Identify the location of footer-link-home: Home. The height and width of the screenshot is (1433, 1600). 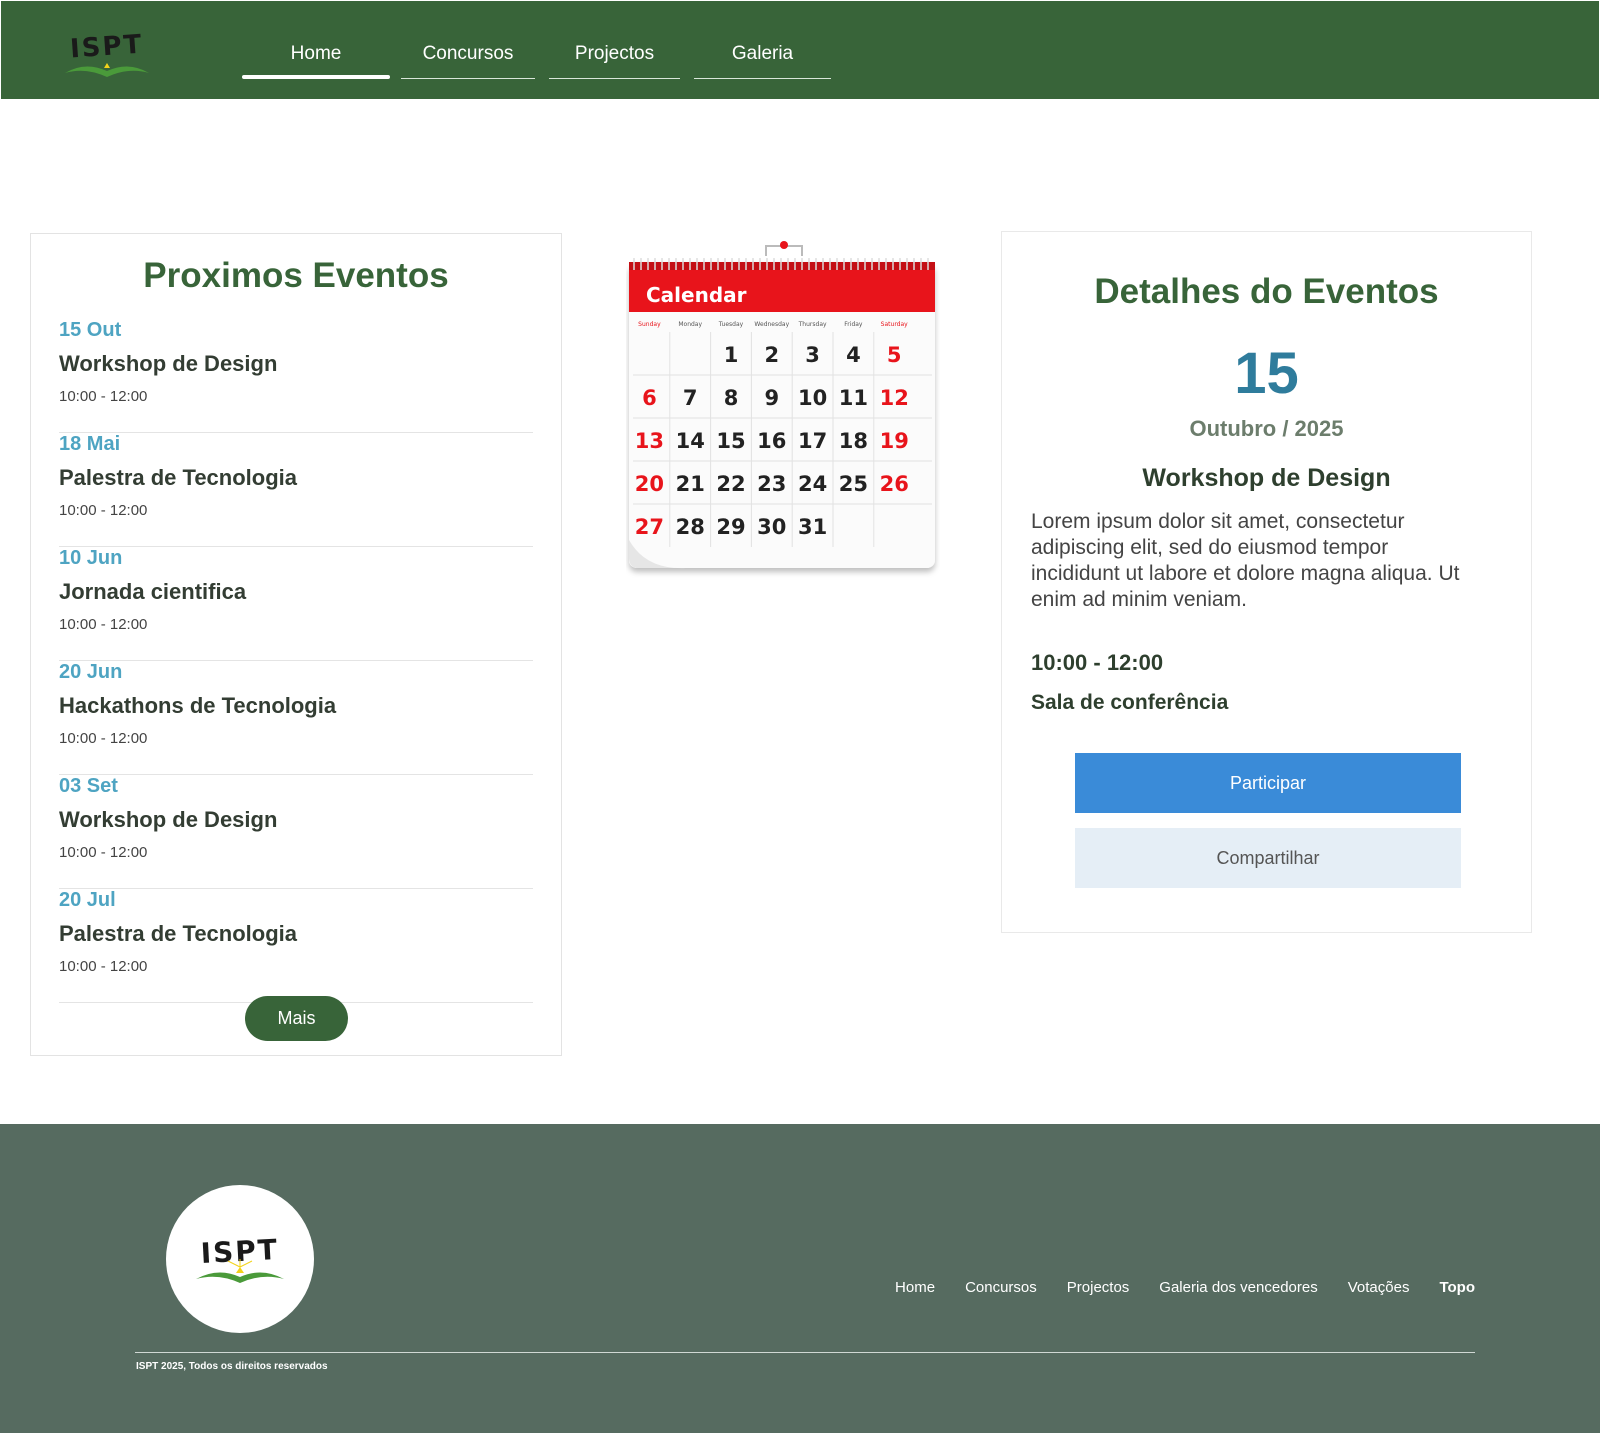
(915, 1287).